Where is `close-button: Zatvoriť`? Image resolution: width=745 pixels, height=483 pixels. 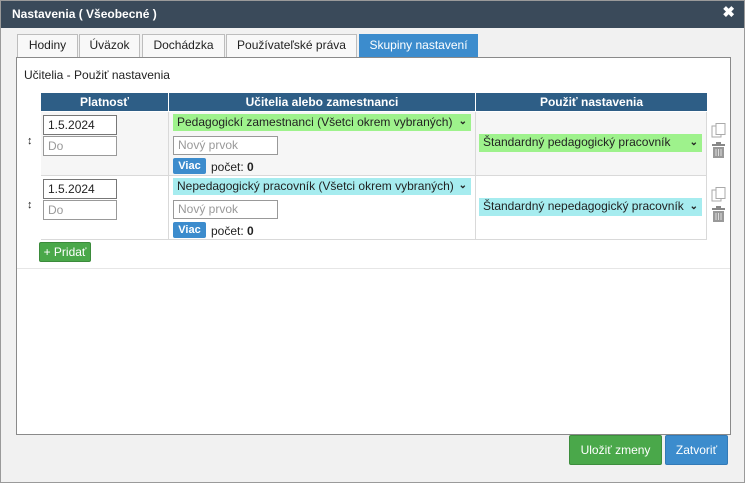
close-button: Zatvoriť is located at coordinates (696, 450).